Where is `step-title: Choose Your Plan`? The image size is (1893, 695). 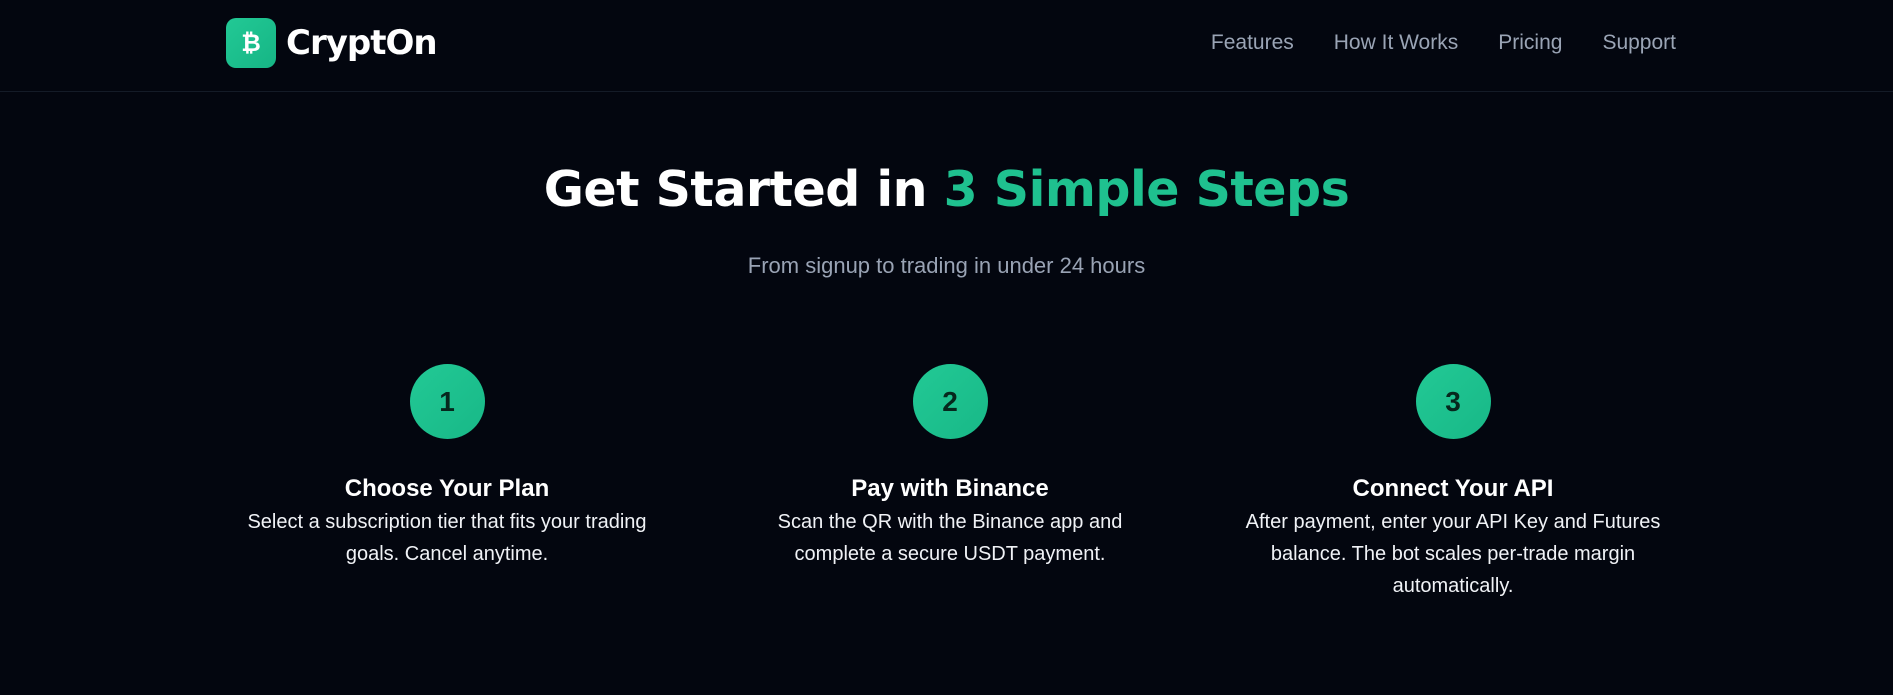
step-title: Choose Your Plan is located at coordinates (447, 488).